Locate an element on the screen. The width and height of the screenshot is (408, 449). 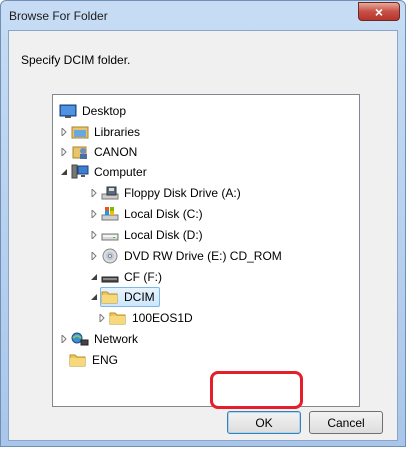
tree-item-desktop: Desktop is located at coordinates (92, 111).